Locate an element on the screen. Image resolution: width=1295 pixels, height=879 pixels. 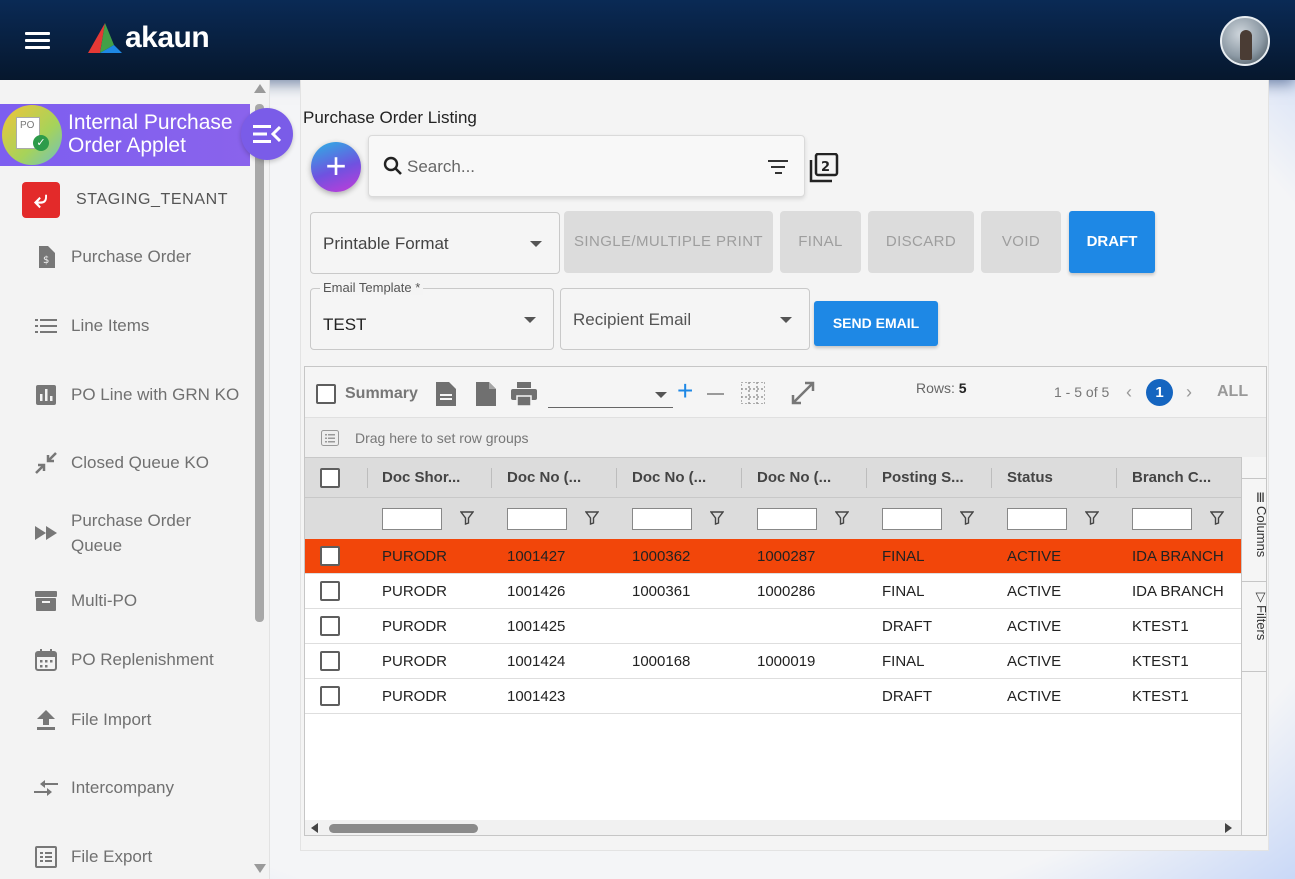
horizontal-scroll-thumb is located at coordinates (403, 828).